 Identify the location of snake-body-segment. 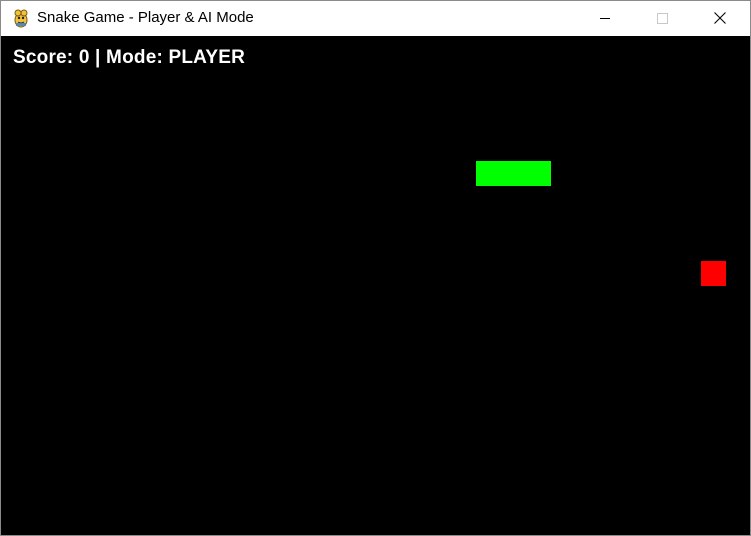
(513, 173).